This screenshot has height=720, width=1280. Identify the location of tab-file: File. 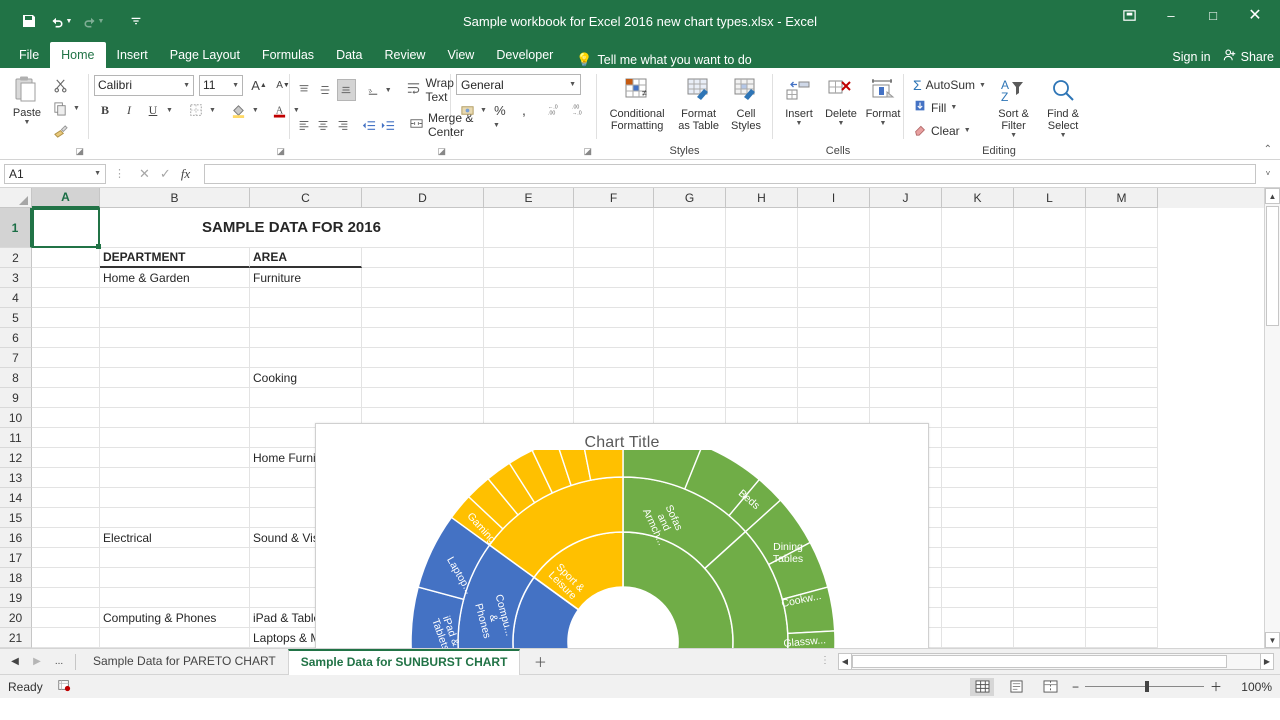
(29, 55).